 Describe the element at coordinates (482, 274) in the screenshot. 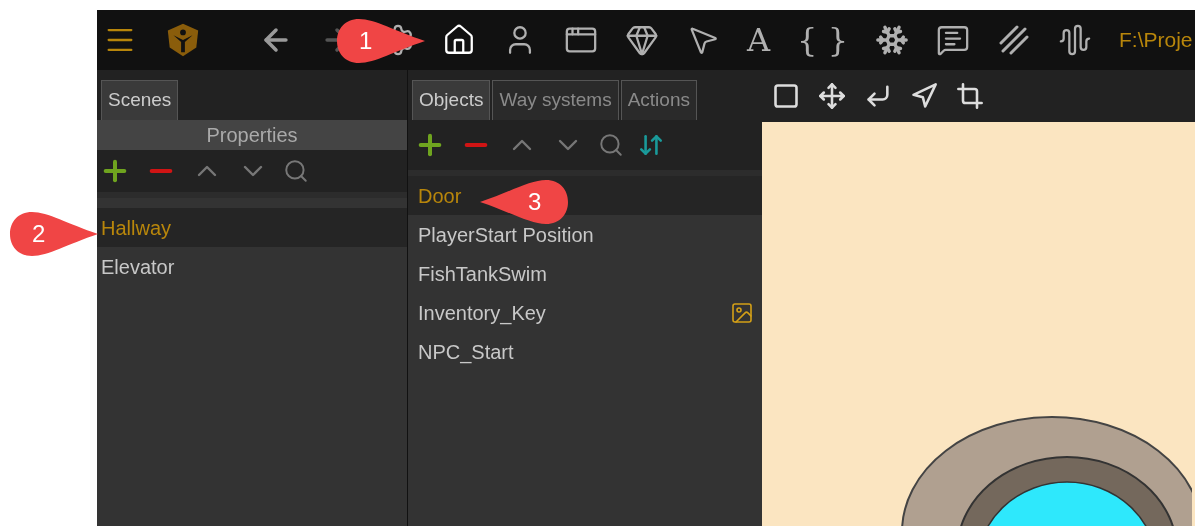

I see `object-name: FishTankSwim` at that location.